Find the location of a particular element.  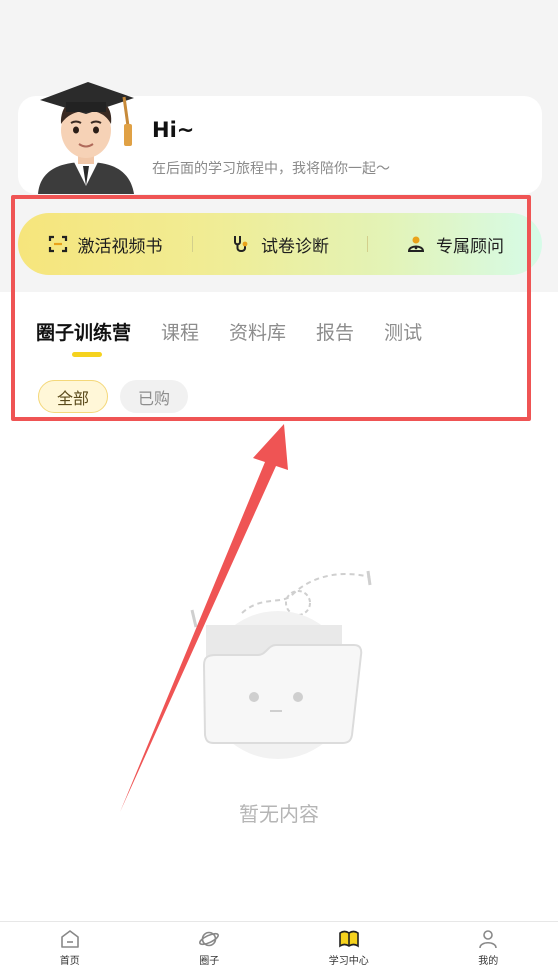

graduate-avatar-icon is located at coordinates (86, 138).